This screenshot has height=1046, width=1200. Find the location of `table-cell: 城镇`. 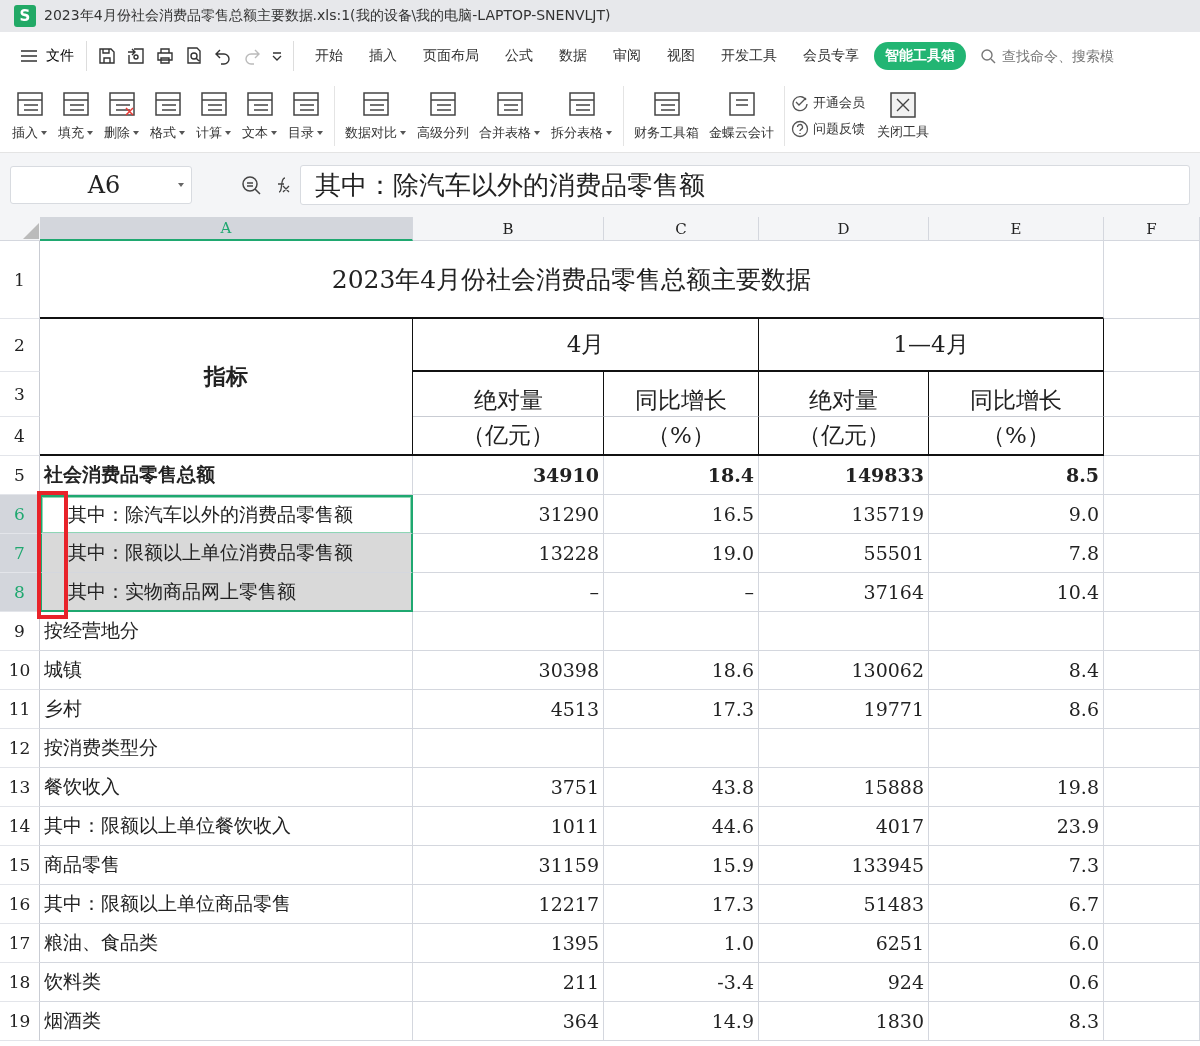

table-cell: 城镇 is located at coordinates (226, 670).